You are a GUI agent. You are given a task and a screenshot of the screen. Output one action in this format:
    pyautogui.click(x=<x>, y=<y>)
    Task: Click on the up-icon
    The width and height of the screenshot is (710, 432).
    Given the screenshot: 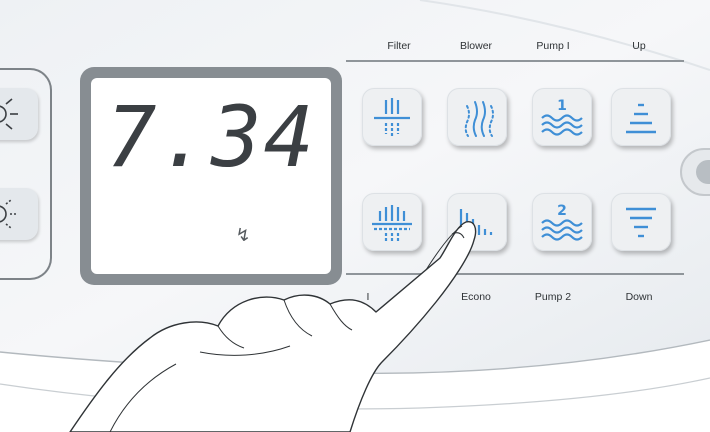 What is the action you would take?
    pyautogui.click(x=641, y=118)
    